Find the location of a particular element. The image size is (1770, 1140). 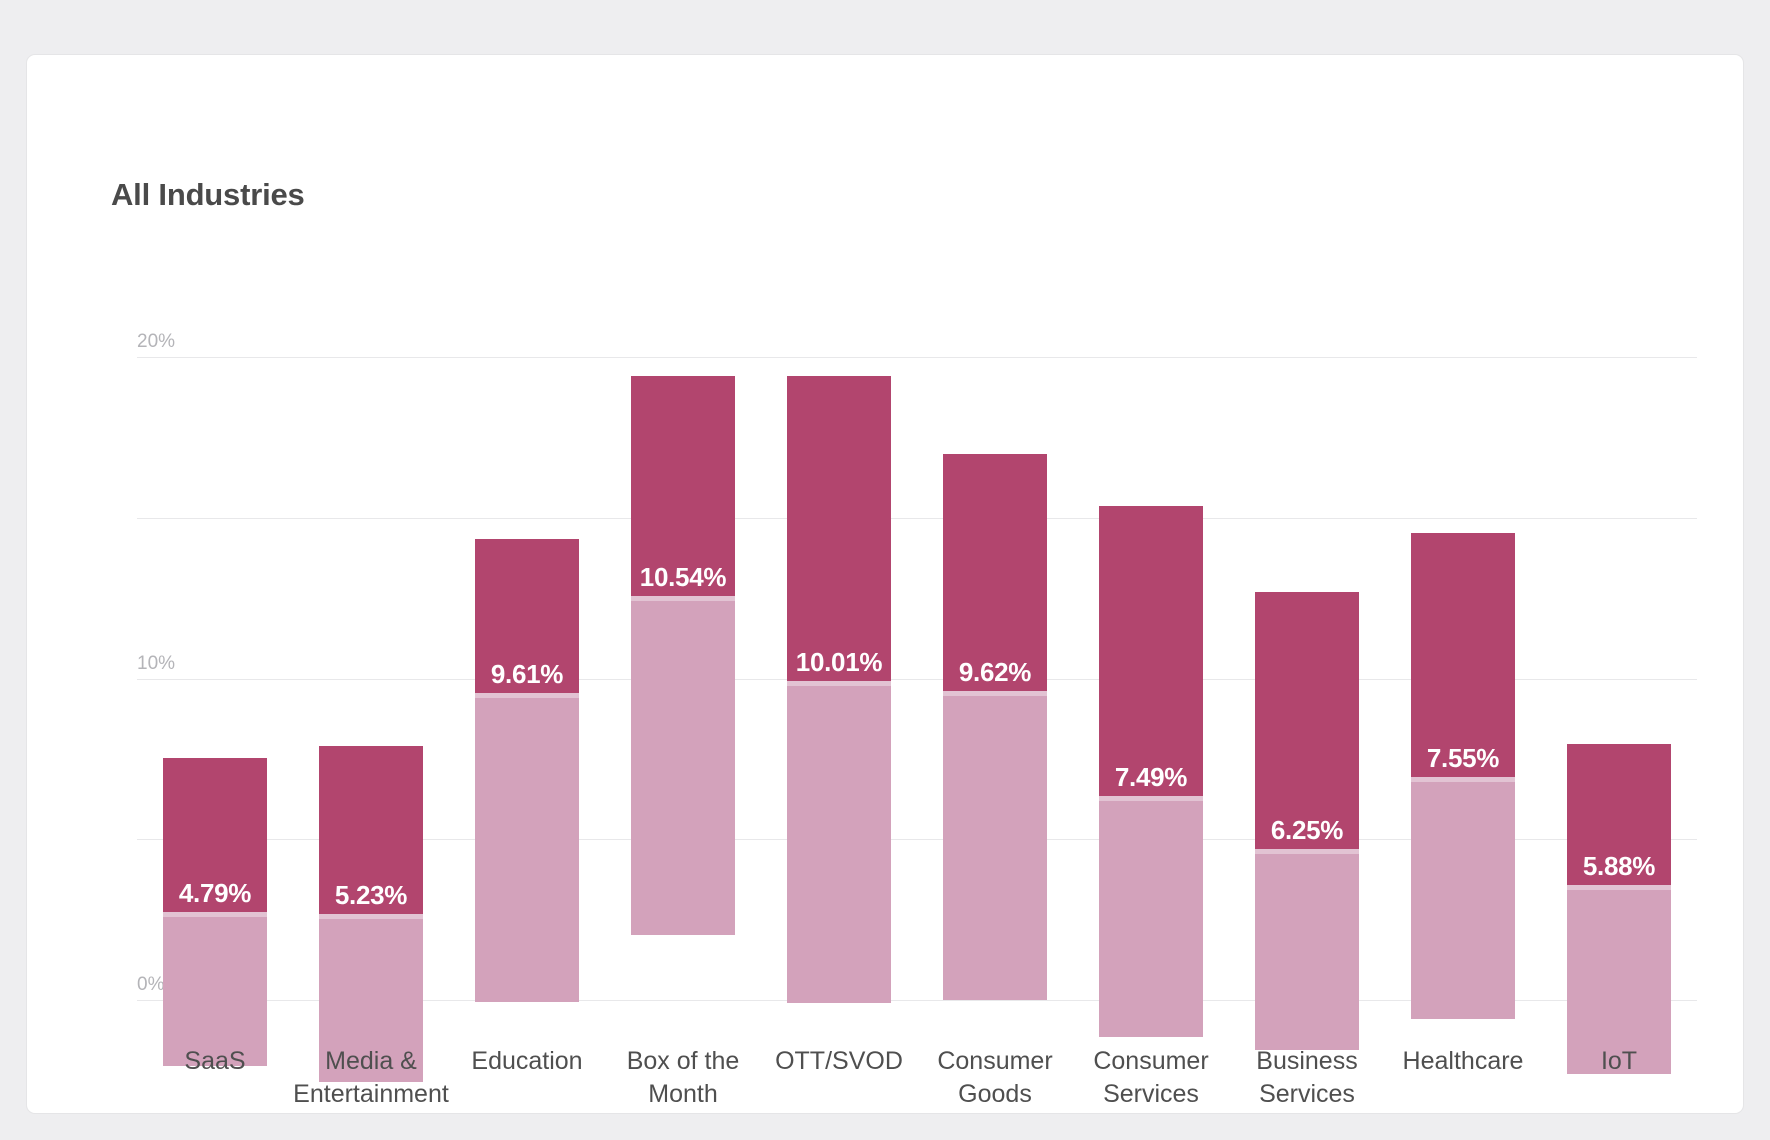

x-axis-tick-line: Education is located at coordinates (527, 1061).